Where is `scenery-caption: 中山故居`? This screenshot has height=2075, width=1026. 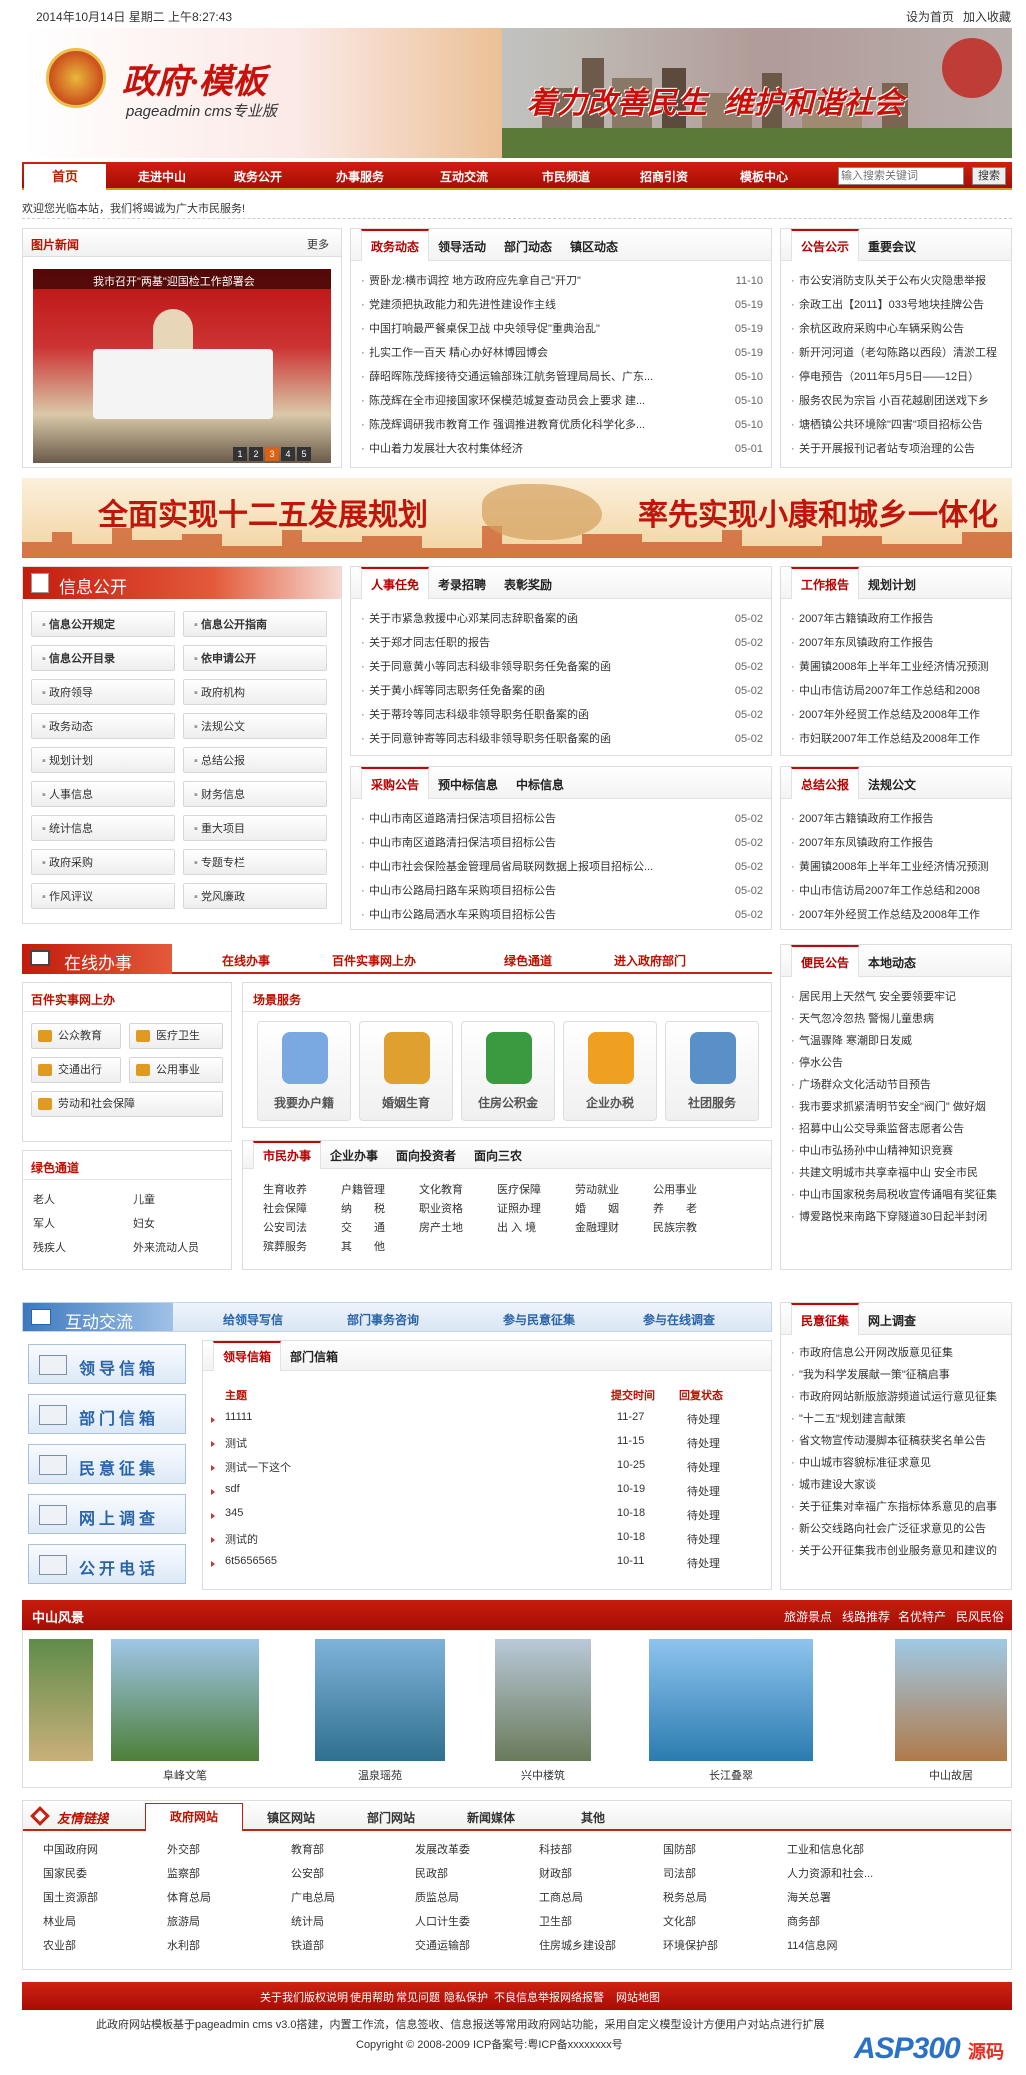
scenery-caption: 中山故居 is located at coordinates (951, 1775).